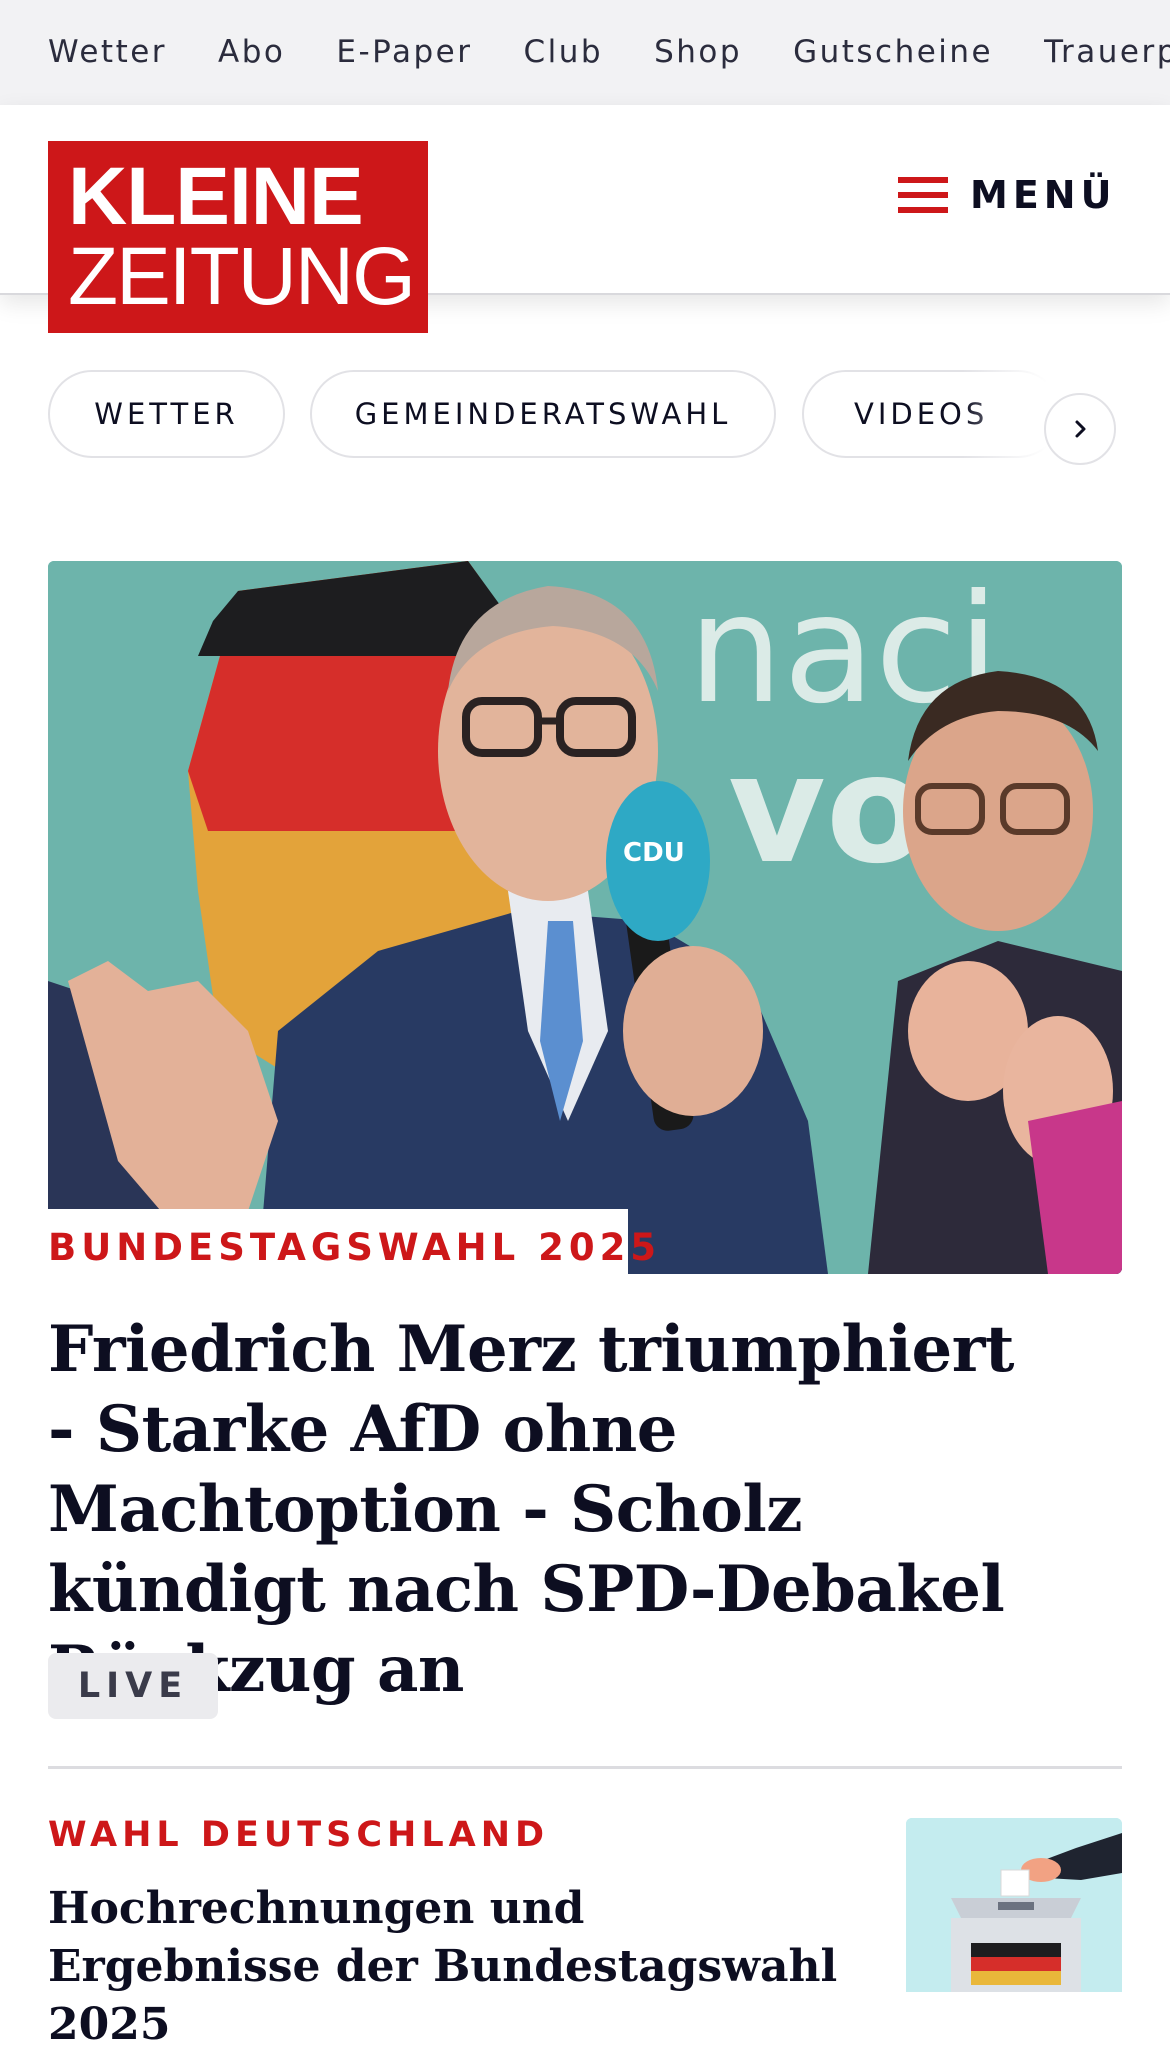  What do you see at coordinates (133, 1686) in the screenshot?
I see `live-badge: LIVE` at bounding box center [133, 1686].